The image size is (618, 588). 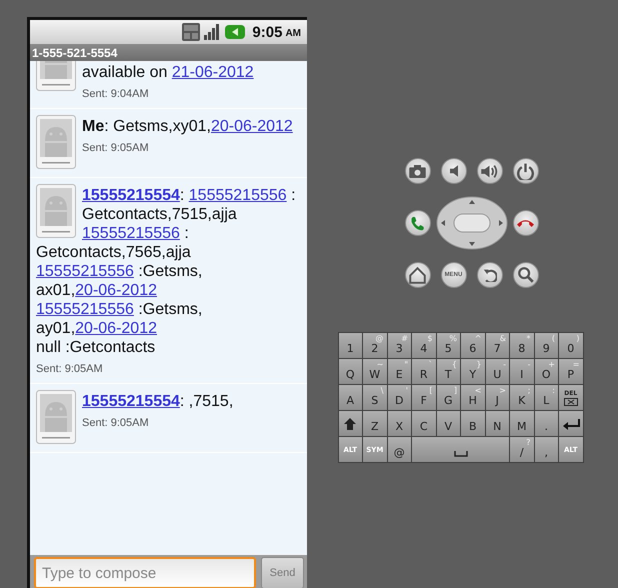 I want to click on keyboard-key: 4 $, so click(x=424, y=345).